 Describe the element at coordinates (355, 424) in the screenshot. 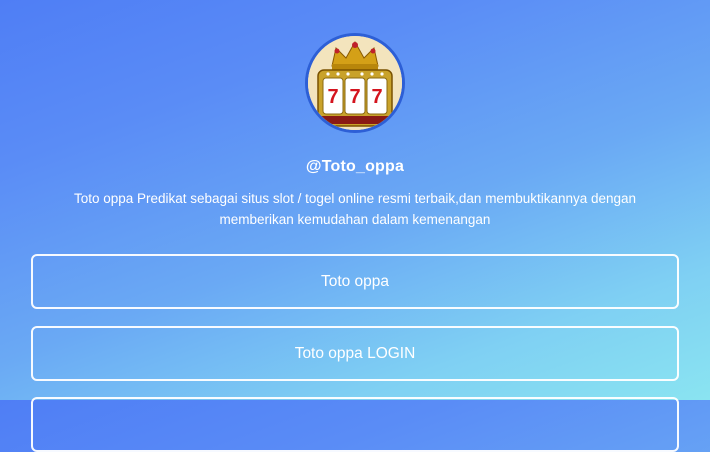

I see `link-button-third` at that location.